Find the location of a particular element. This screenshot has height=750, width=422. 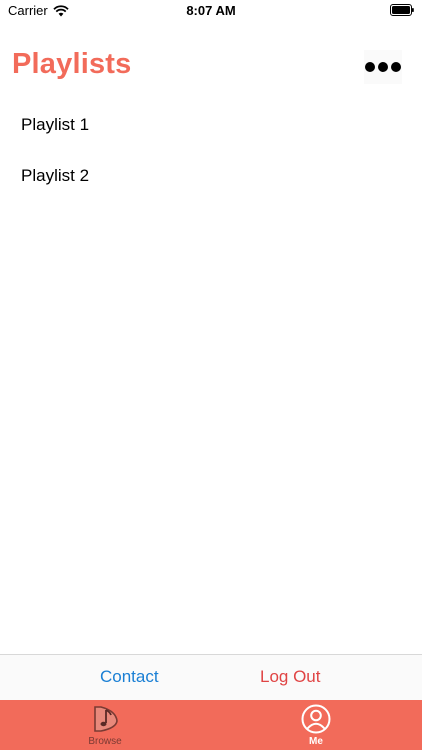

action-bar: Contact Log Out is located at coordinates (211, 677).